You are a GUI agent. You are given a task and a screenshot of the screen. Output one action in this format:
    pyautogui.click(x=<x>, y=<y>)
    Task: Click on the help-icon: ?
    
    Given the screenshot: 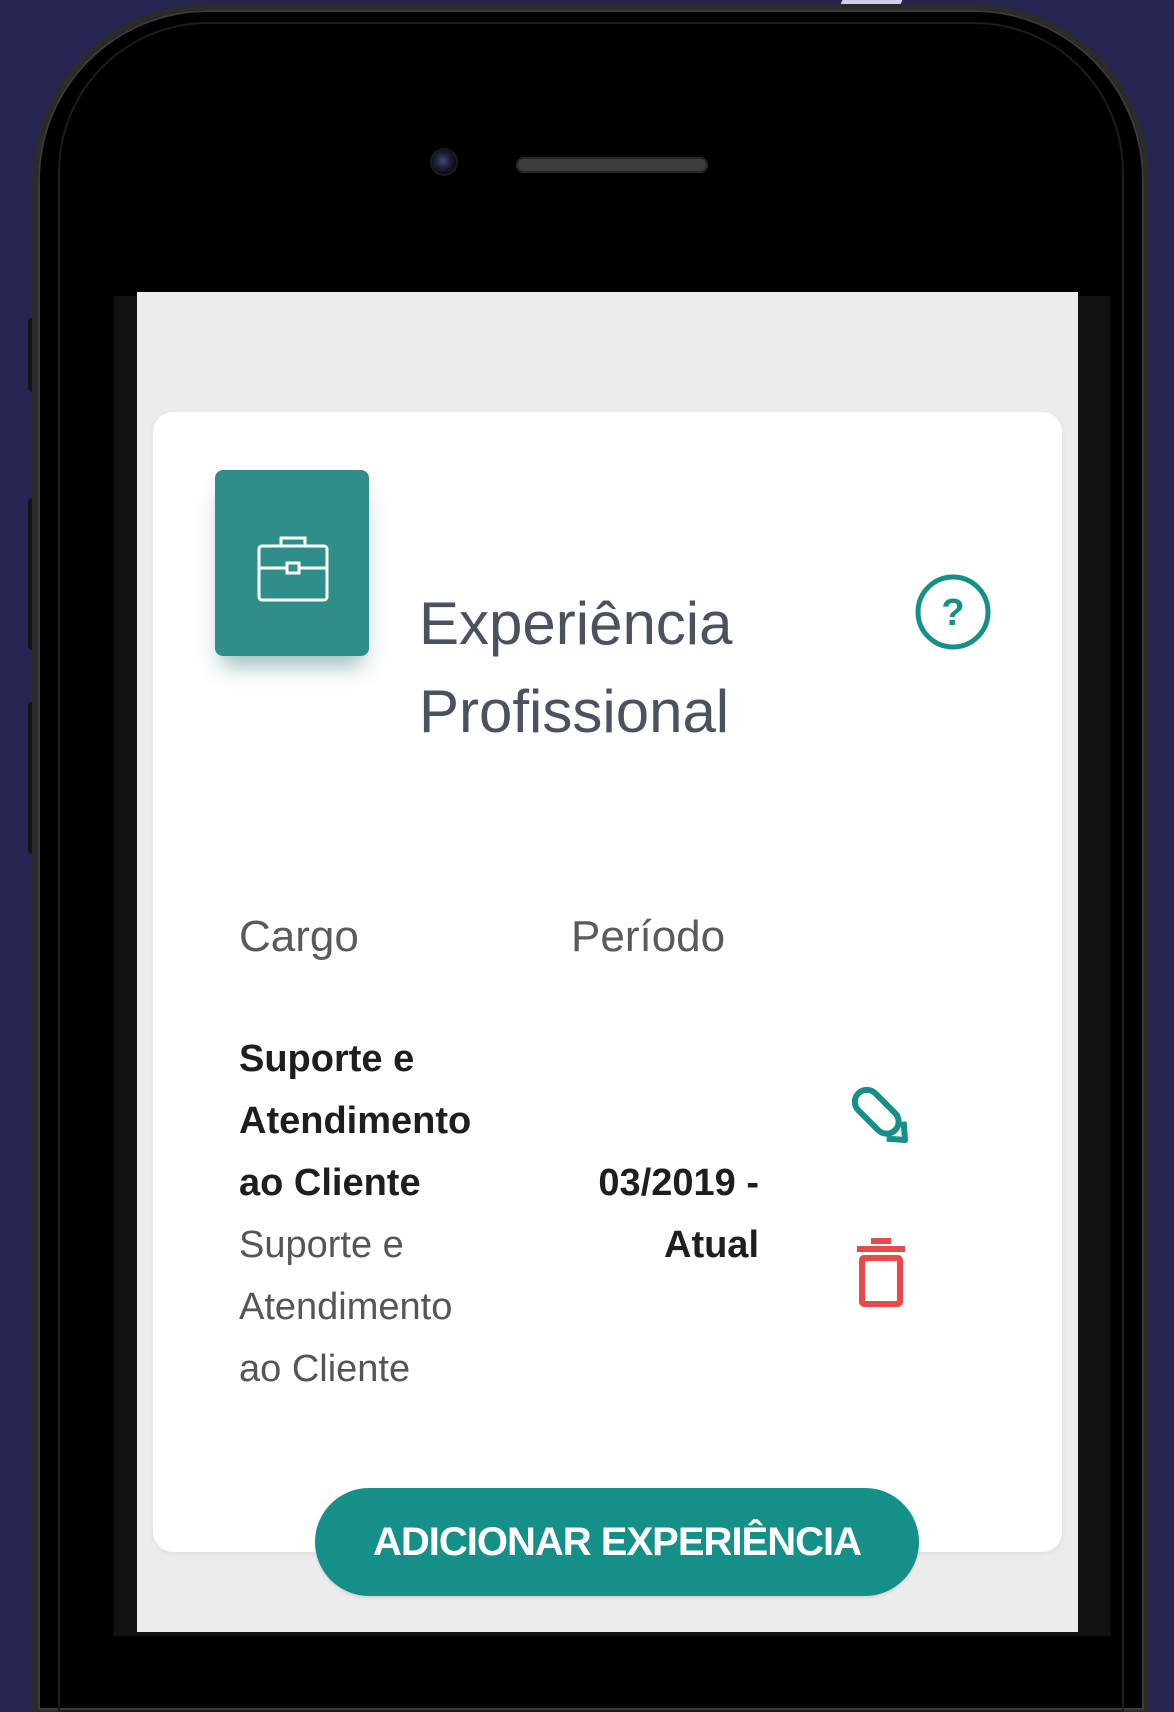 What is the action you would take?
    pyautogui.click(x=953, y=612)
    